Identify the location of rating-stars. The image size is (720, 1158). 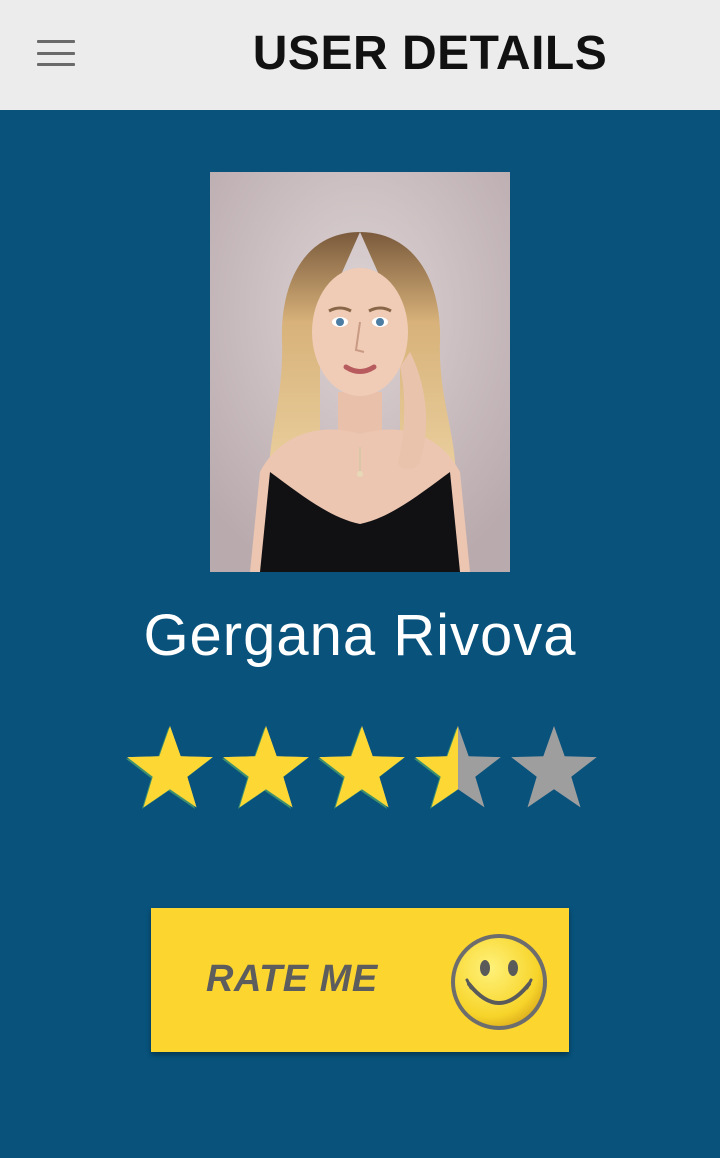
(360, 767).